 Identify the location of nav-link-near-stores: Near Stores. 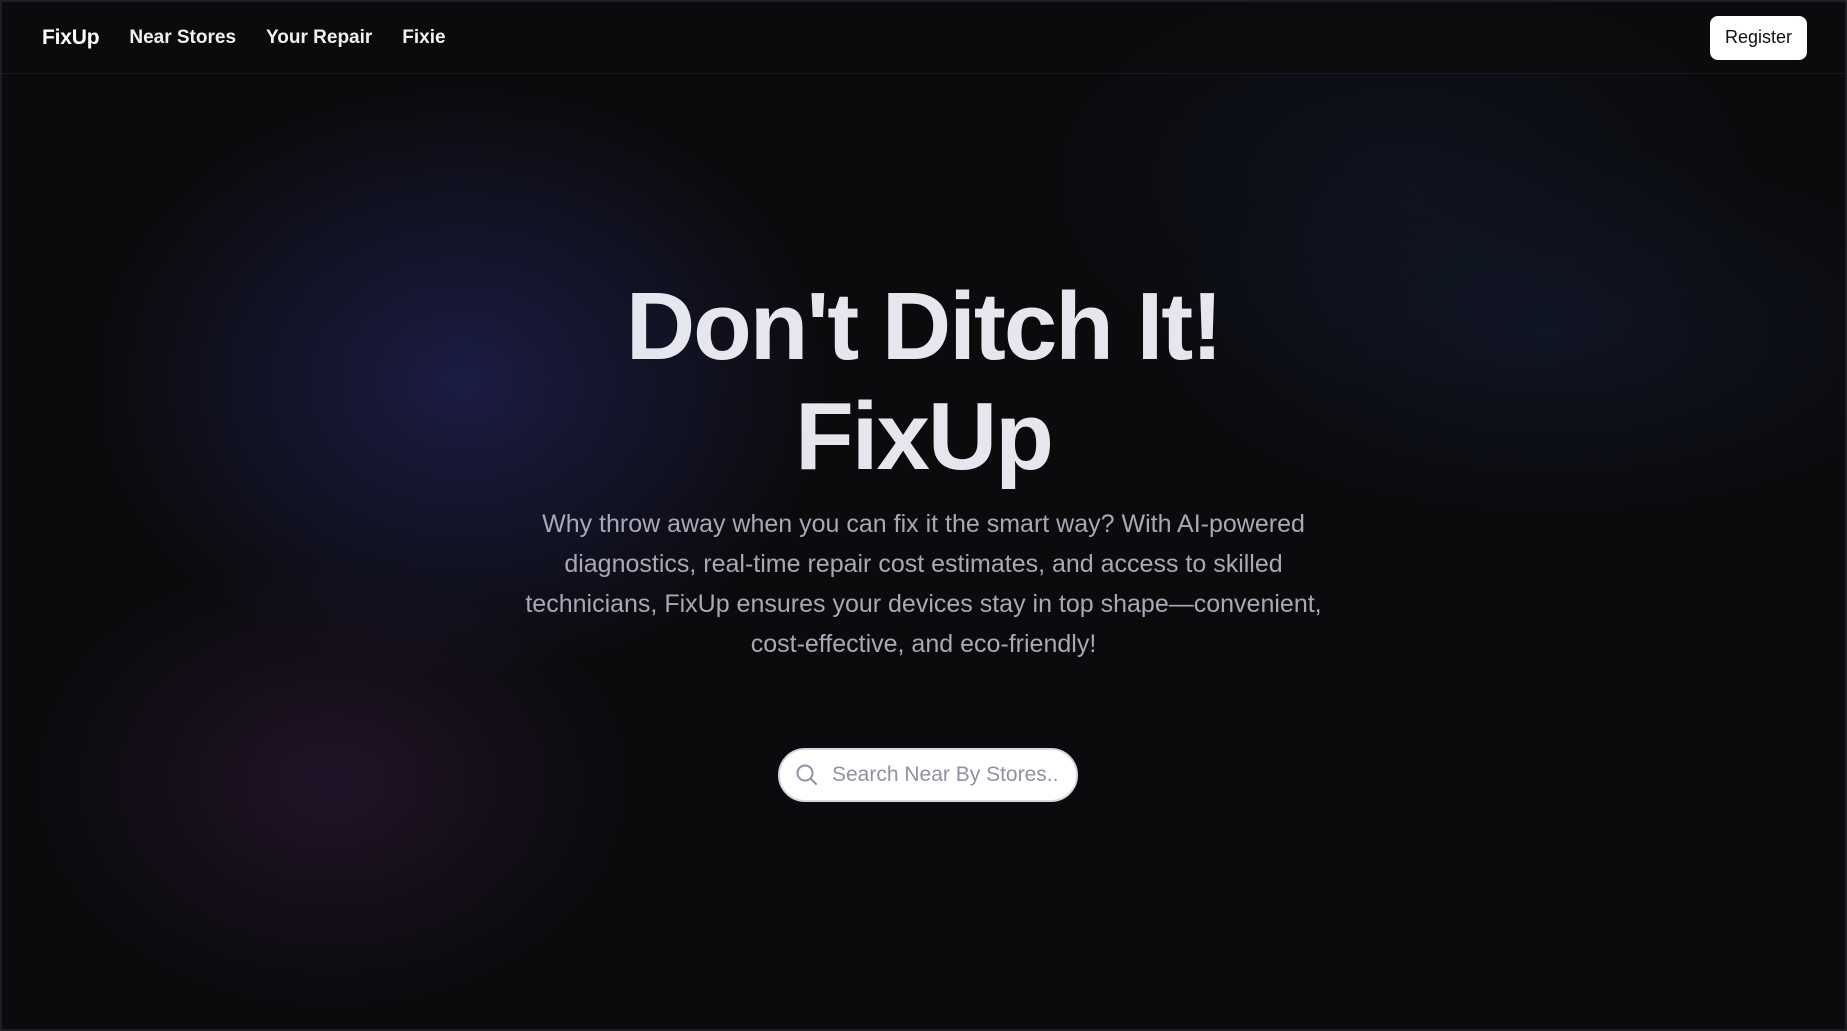
(182, 38).